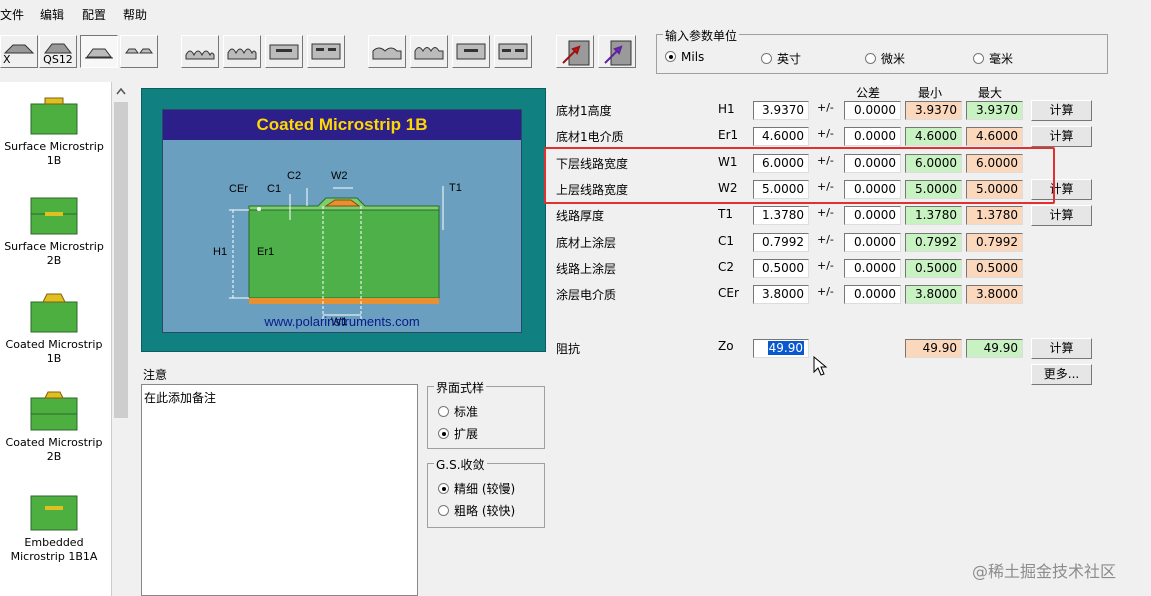  What do you see at coordinates (54, 526) in the screenshot?
I see `list-item-embedded-microstrip-1b1a: Embedded Microstrip 1B1A` at bounding box center [54, 526].